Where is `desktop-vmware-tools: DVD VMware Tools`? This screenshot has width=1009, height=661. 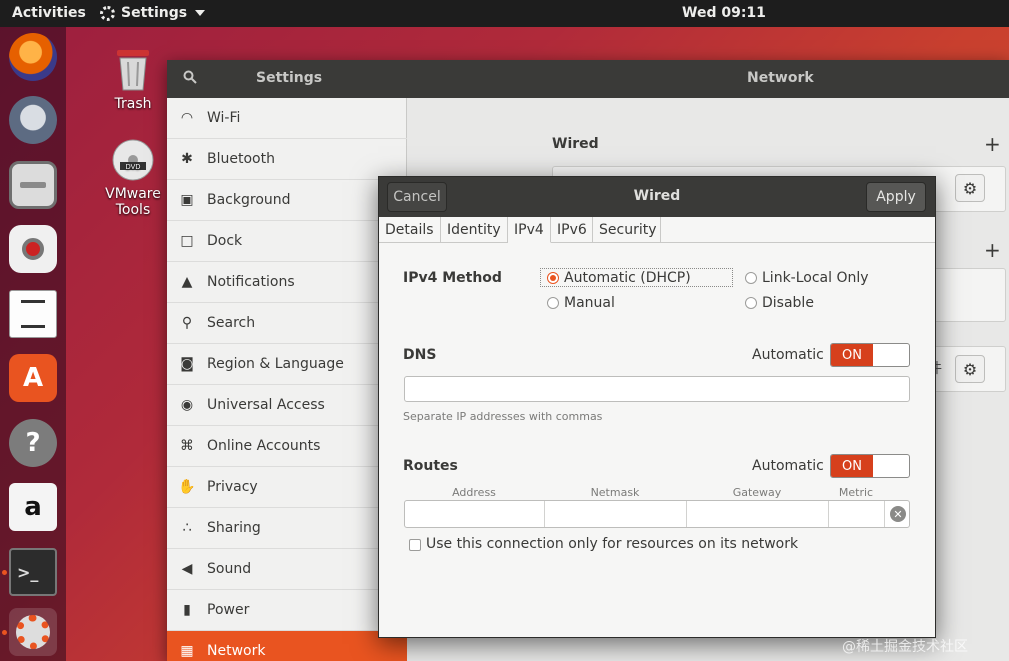 desktop-vmware-tools: DVD VMware Tools is located at coordinates (133, 178).